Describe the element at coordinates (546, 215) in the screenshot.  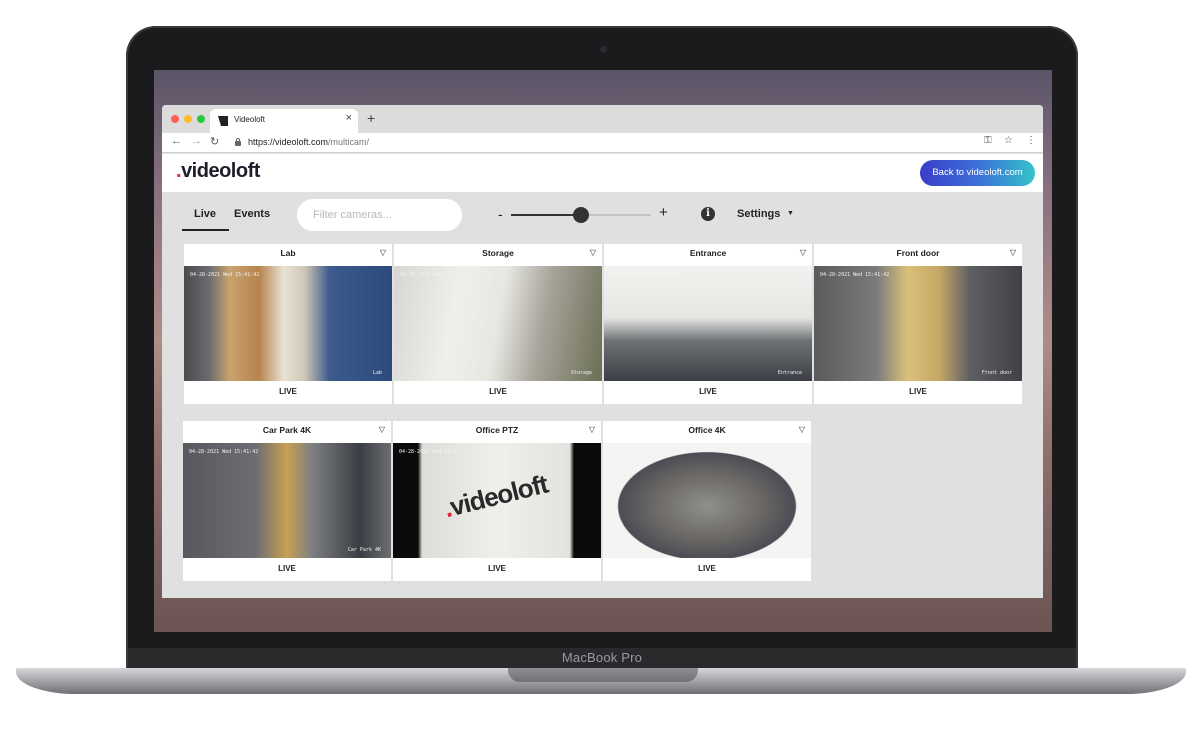
I see `zoom-slider-fill` at that location.